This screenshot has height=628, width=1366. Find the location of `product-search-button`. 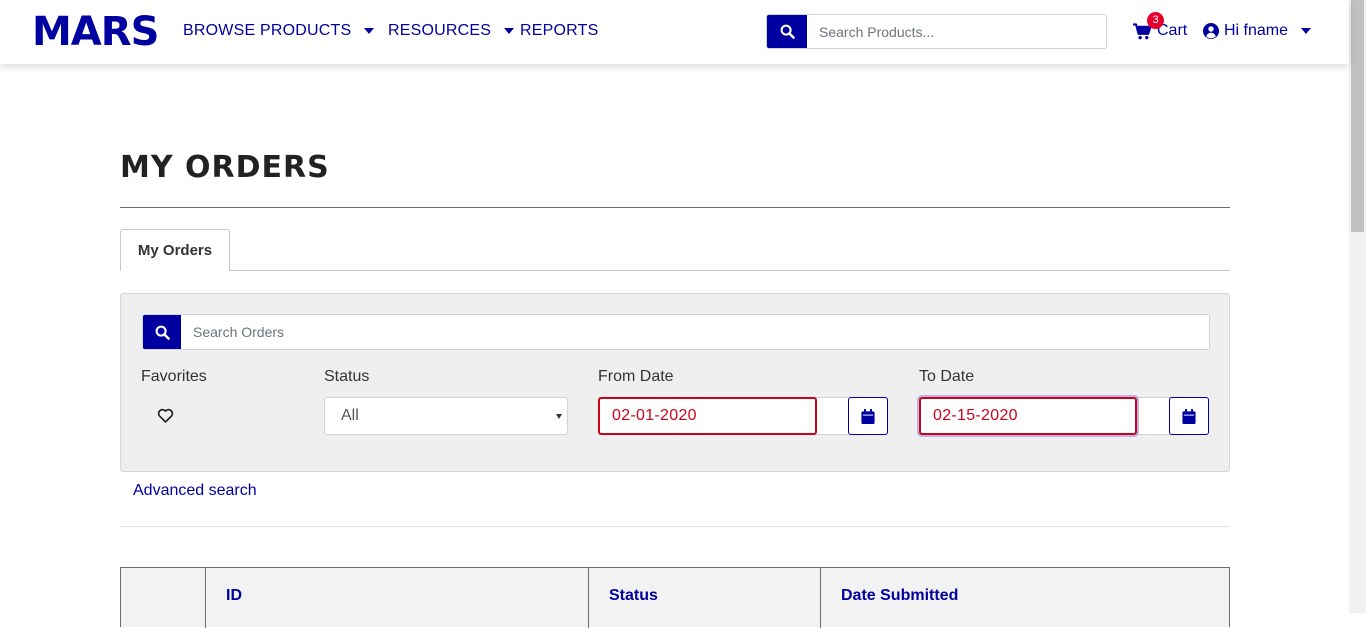

product-search-button is located at coordinates (787, 31).